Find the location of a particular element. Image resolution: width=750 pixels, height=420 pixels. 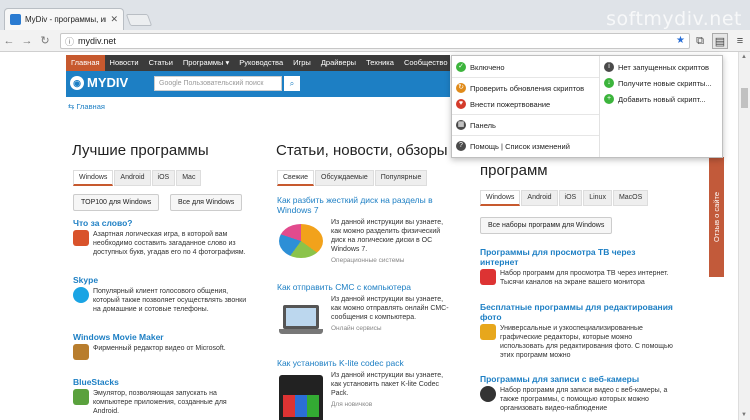

popup-help-item: ? Помощь | Список изменений is located at coordinates (525, 146).